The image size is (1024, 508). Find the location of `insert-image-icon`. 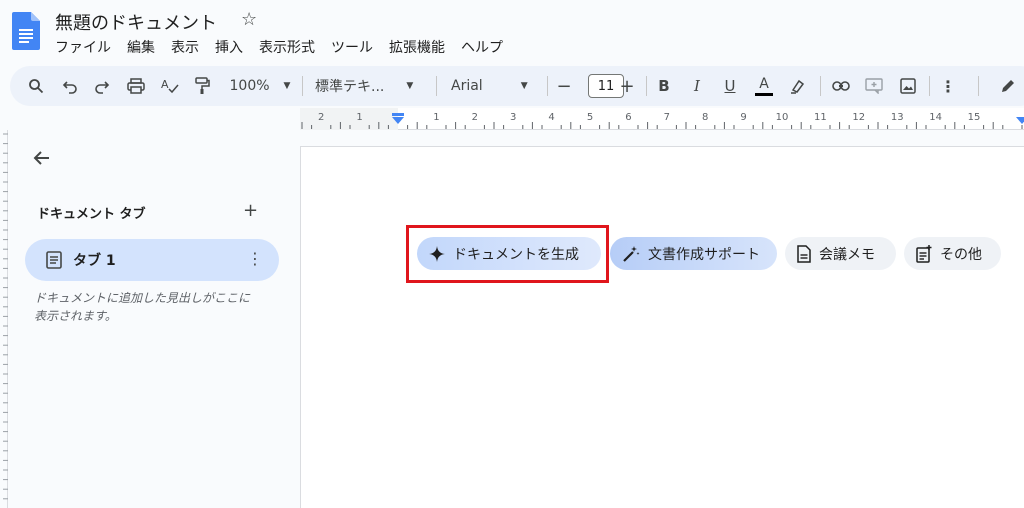

insert-image-icon is located at coordinates (908, 86).